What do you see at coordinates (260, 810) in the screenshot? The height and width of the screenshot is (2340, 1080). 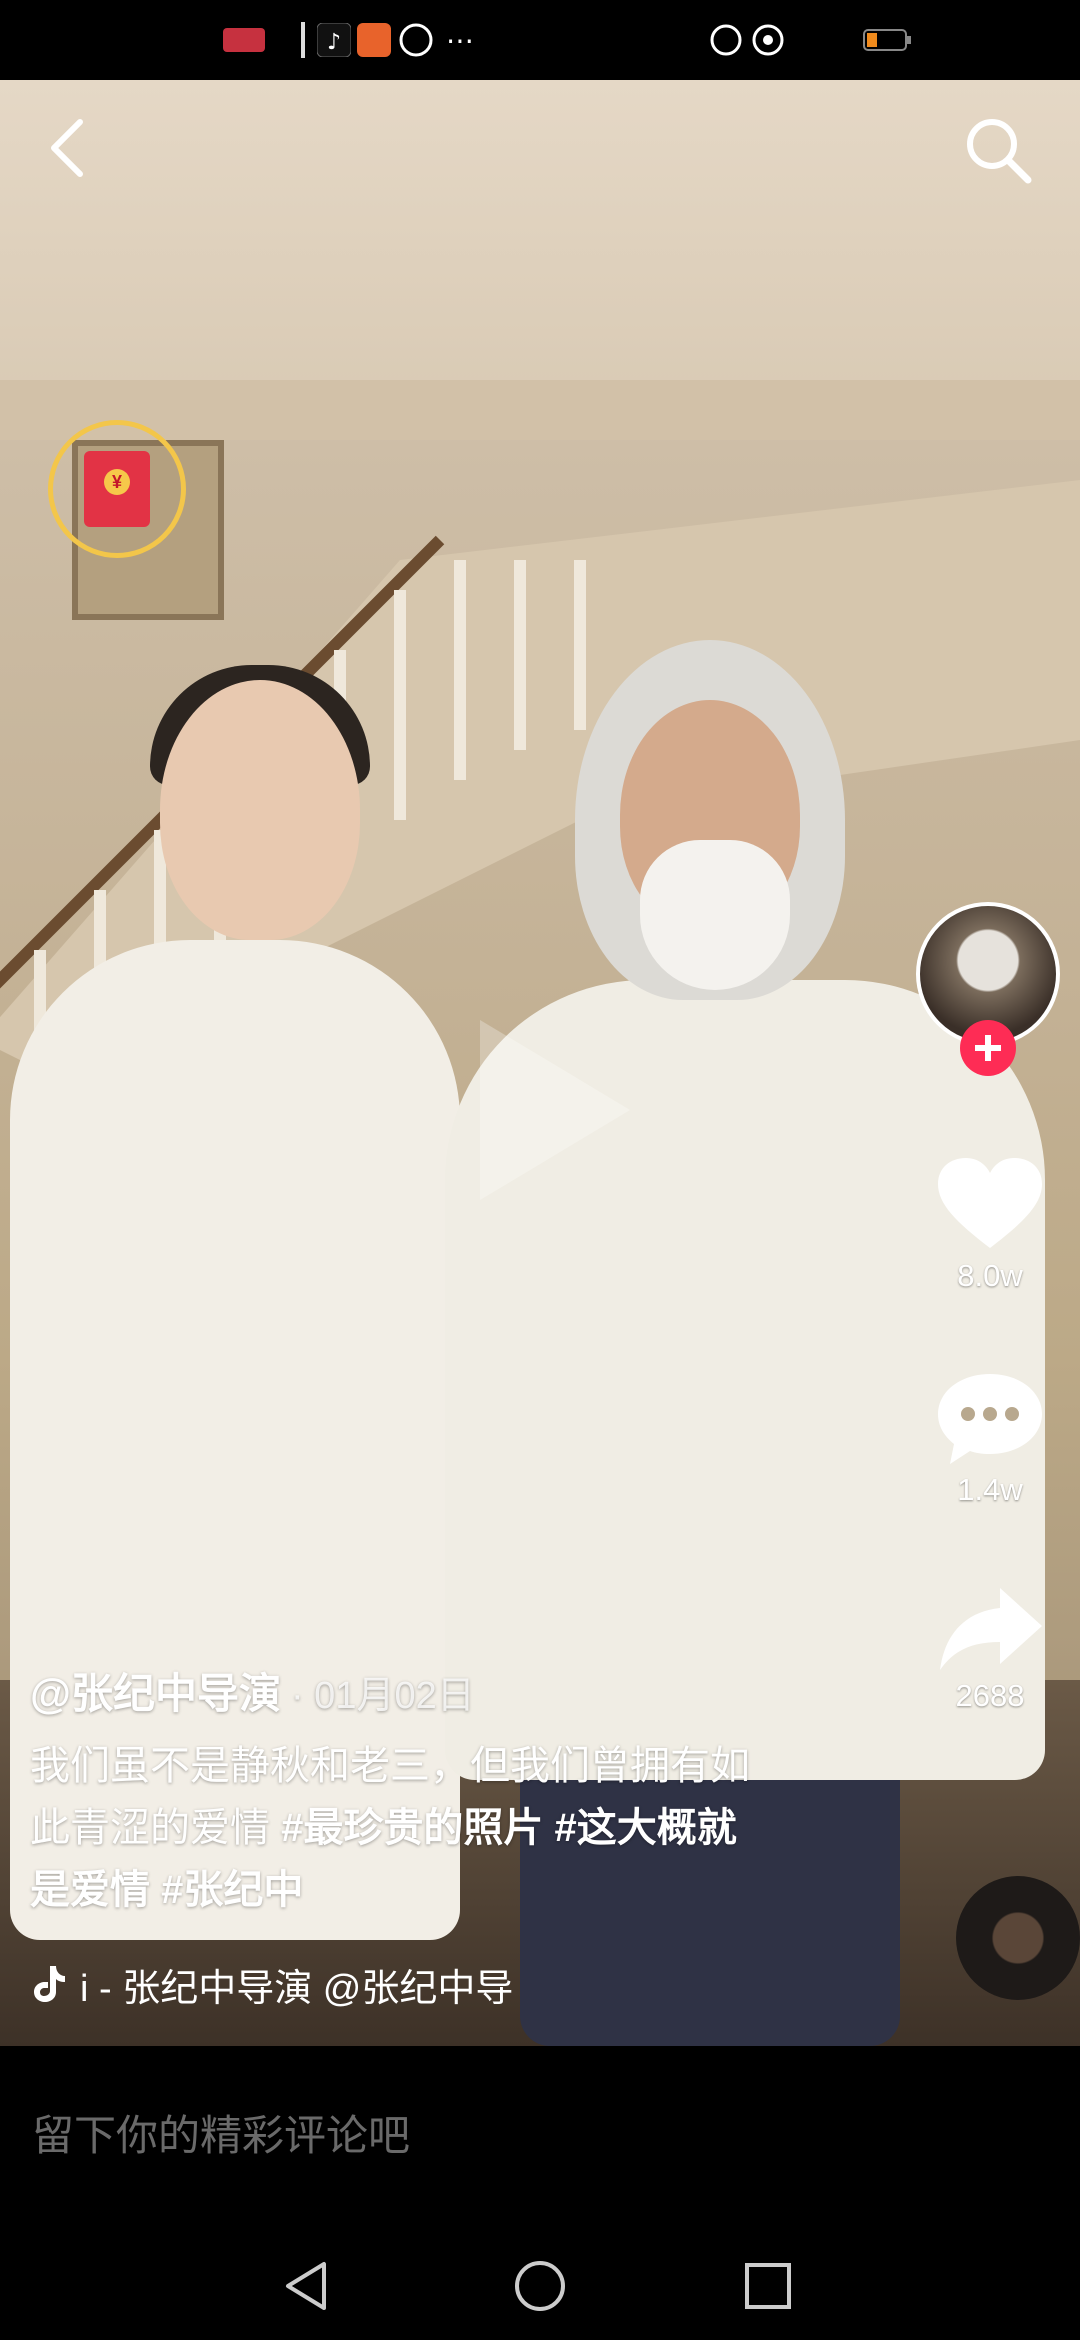 I see `video-person-left-head` at bounding box center [260, 810].